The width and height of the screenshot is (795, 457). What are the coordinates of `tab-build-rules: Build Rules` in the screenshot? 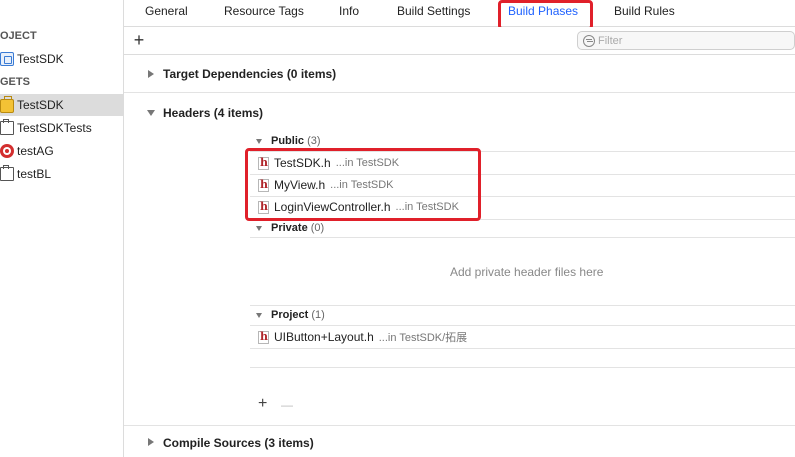 It's located at (644, 11).